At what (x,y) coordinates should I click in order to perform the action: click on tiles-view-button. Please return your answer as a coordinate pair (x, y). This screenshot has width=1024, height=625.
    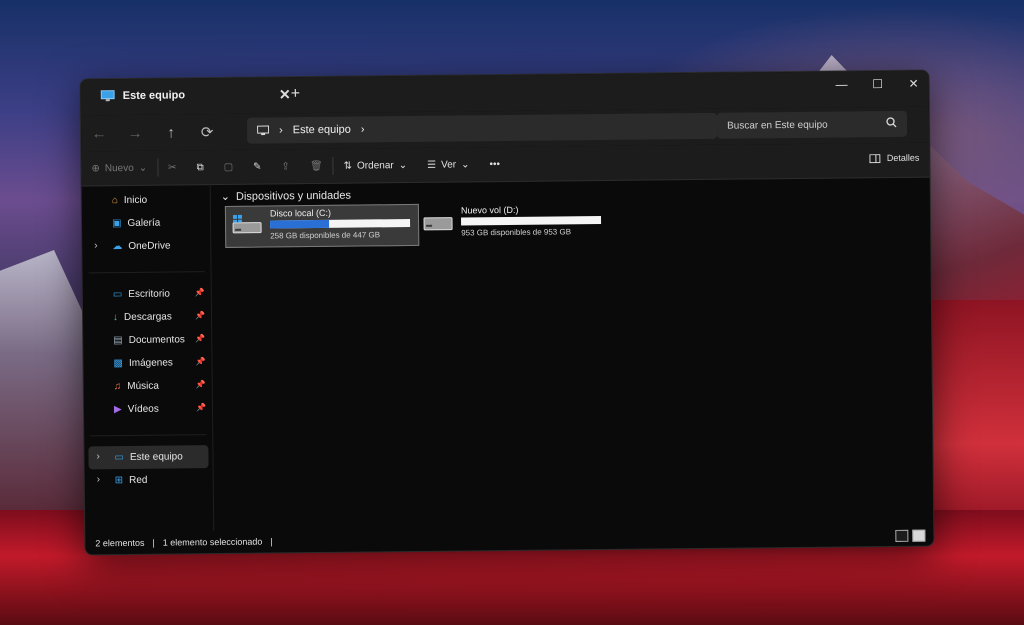
    Looking at the image, I should click on (919, 535).